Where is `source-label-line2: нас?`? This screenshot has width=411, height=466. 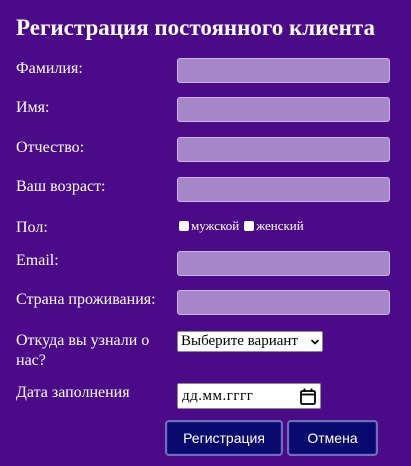 source-label-line2: нас? is located at coordinates (31, 360).